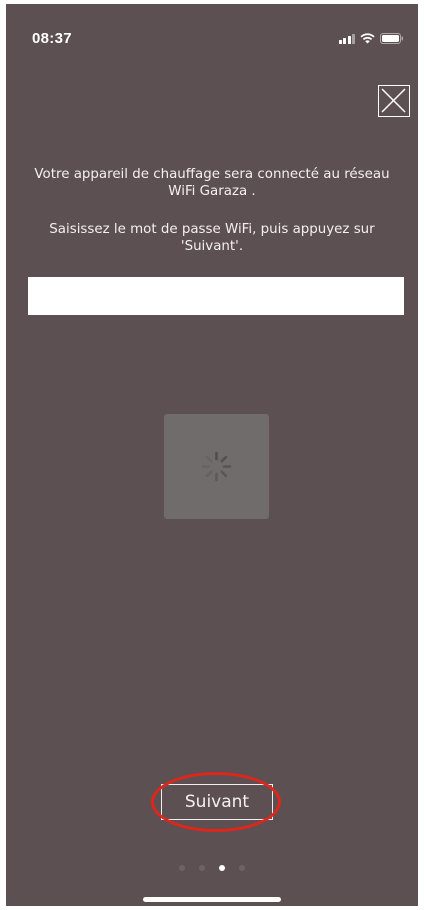 The width and height of the screenshot is (424, 910). What do you see at coordinates (52, 38) in the screenshot?
I see `status-time: 08:37` at bounding box center [52, 38].